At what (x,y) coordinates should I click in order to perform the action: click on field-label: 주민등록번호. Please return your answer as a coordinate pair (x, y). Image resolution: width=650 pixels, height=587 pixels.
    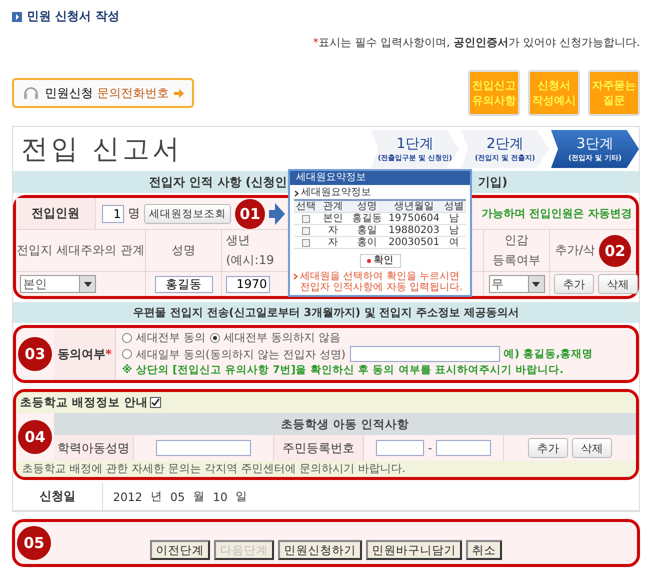
    Looking at the image, I should click on (319, 448).